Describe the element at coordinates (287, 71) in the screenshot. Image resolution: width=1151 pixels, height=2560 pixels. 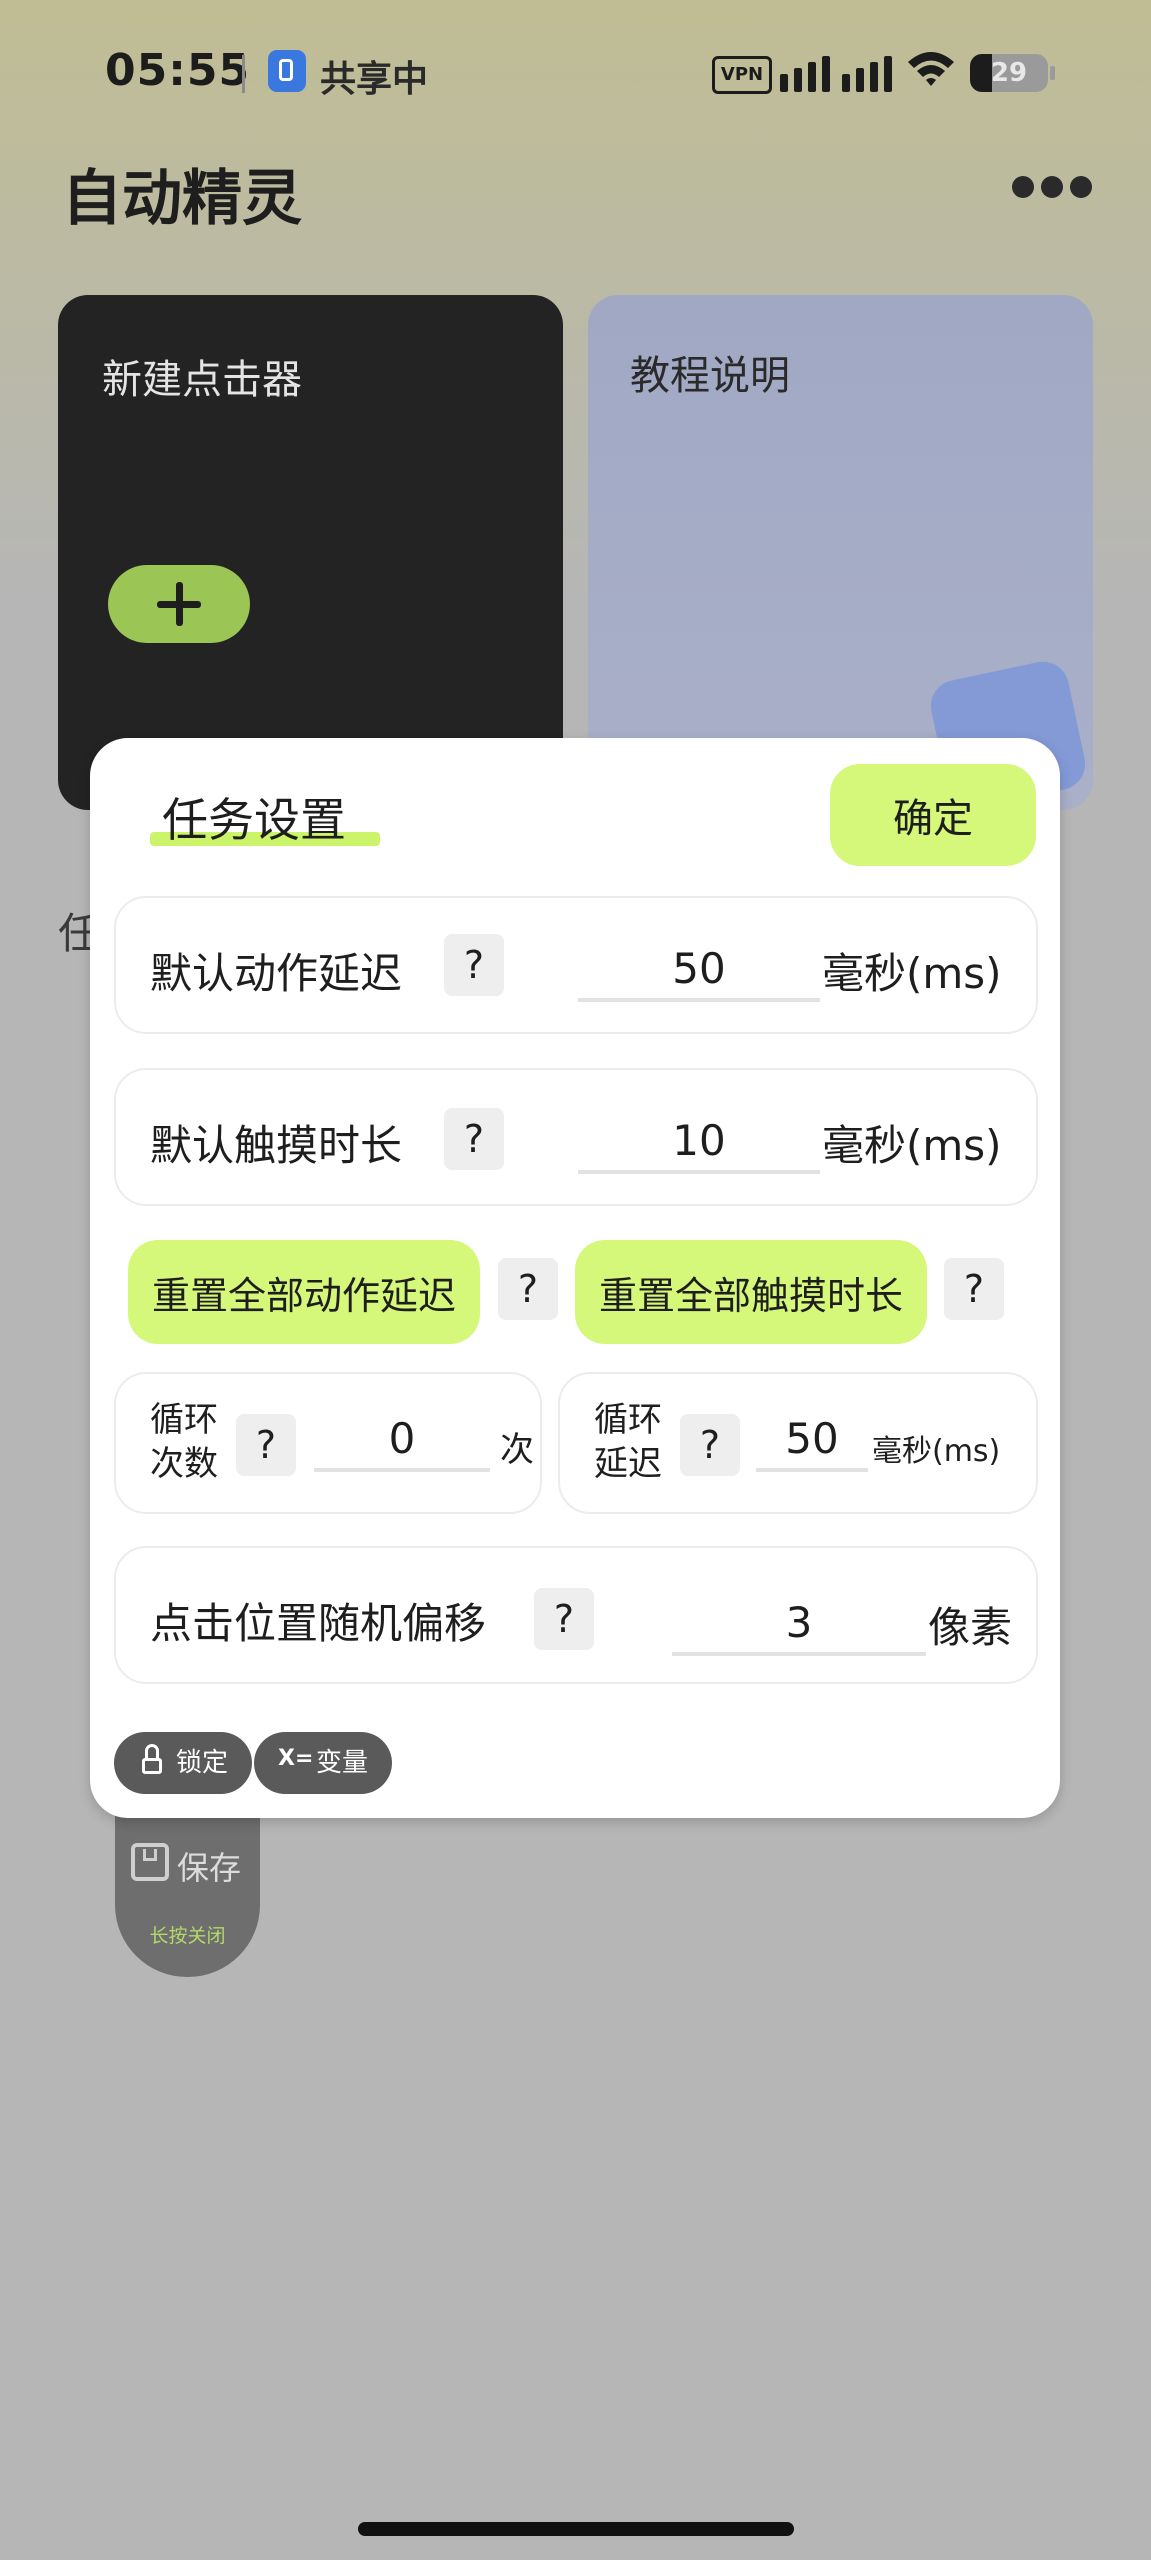
I see `screen-share-icon` at that location.